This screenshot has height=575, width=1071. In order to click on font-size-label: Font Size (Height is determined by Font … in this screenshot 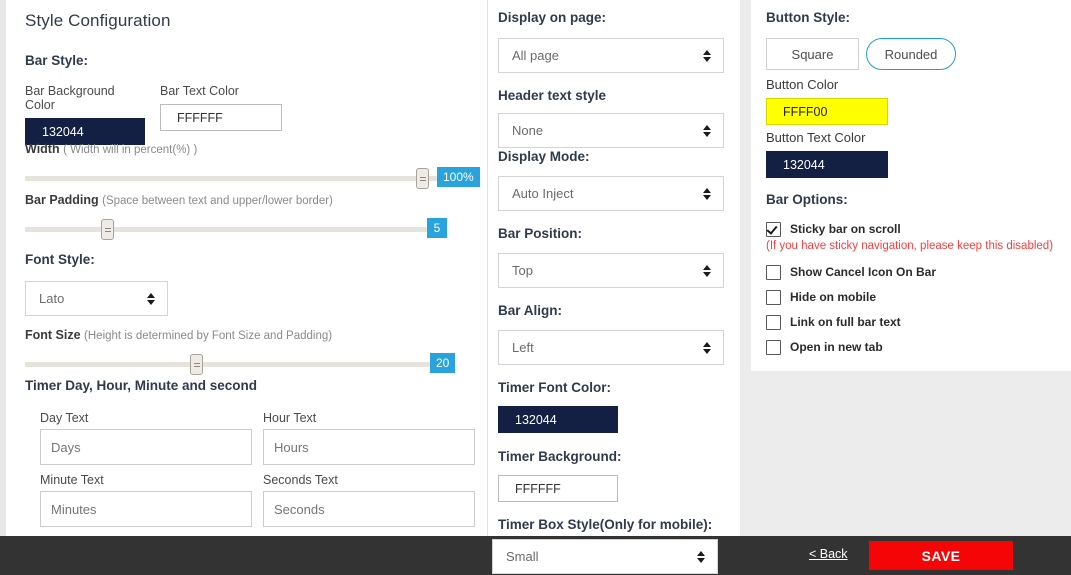, I will do `click(179, 335)`.